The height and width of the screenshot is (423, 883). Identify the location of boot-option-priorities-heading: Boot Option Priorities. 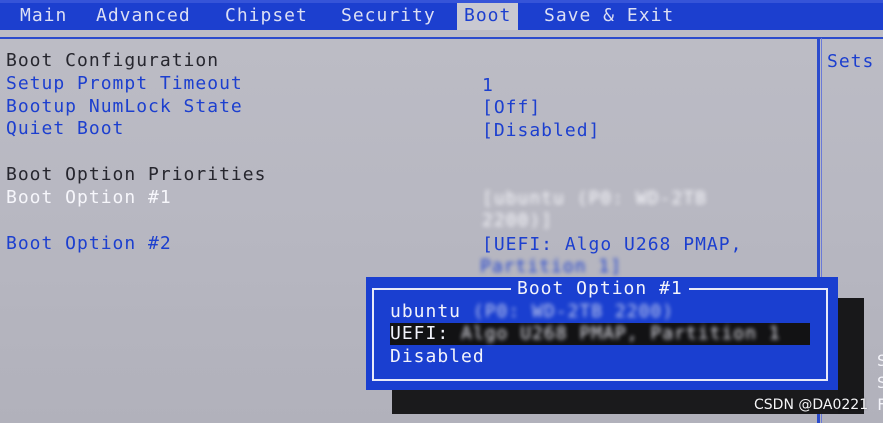
(136, 174).